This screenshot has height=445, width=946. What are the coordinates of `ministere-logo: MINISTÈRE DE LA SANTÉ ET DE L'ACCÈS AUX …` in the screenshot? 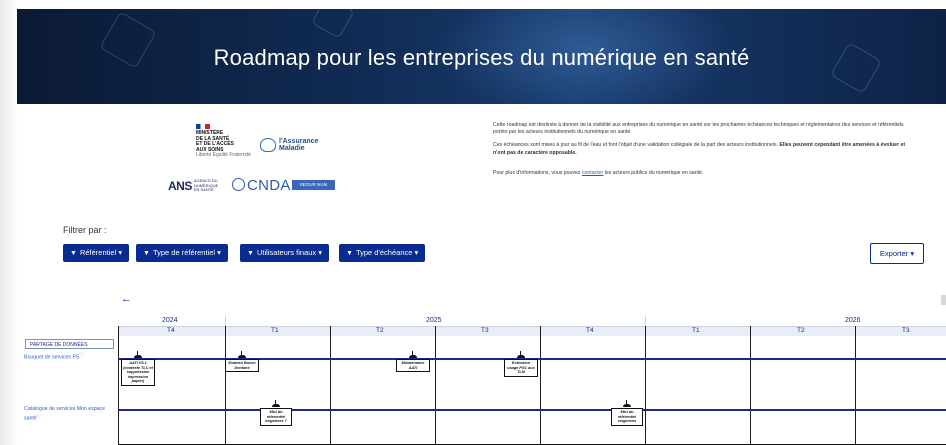 It's located at (226, 141).